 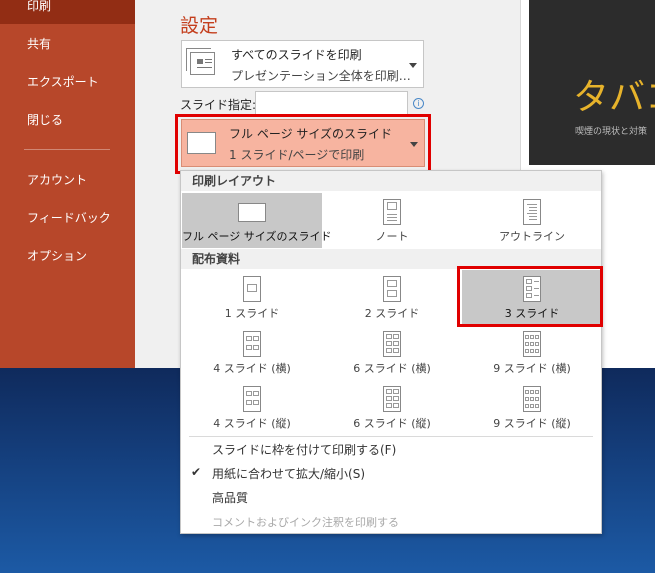 What do you see at coordinates (532, 368) in the screenshot?
I see `option-label: 9 スライド (横)` at bounding box center [532, 368].